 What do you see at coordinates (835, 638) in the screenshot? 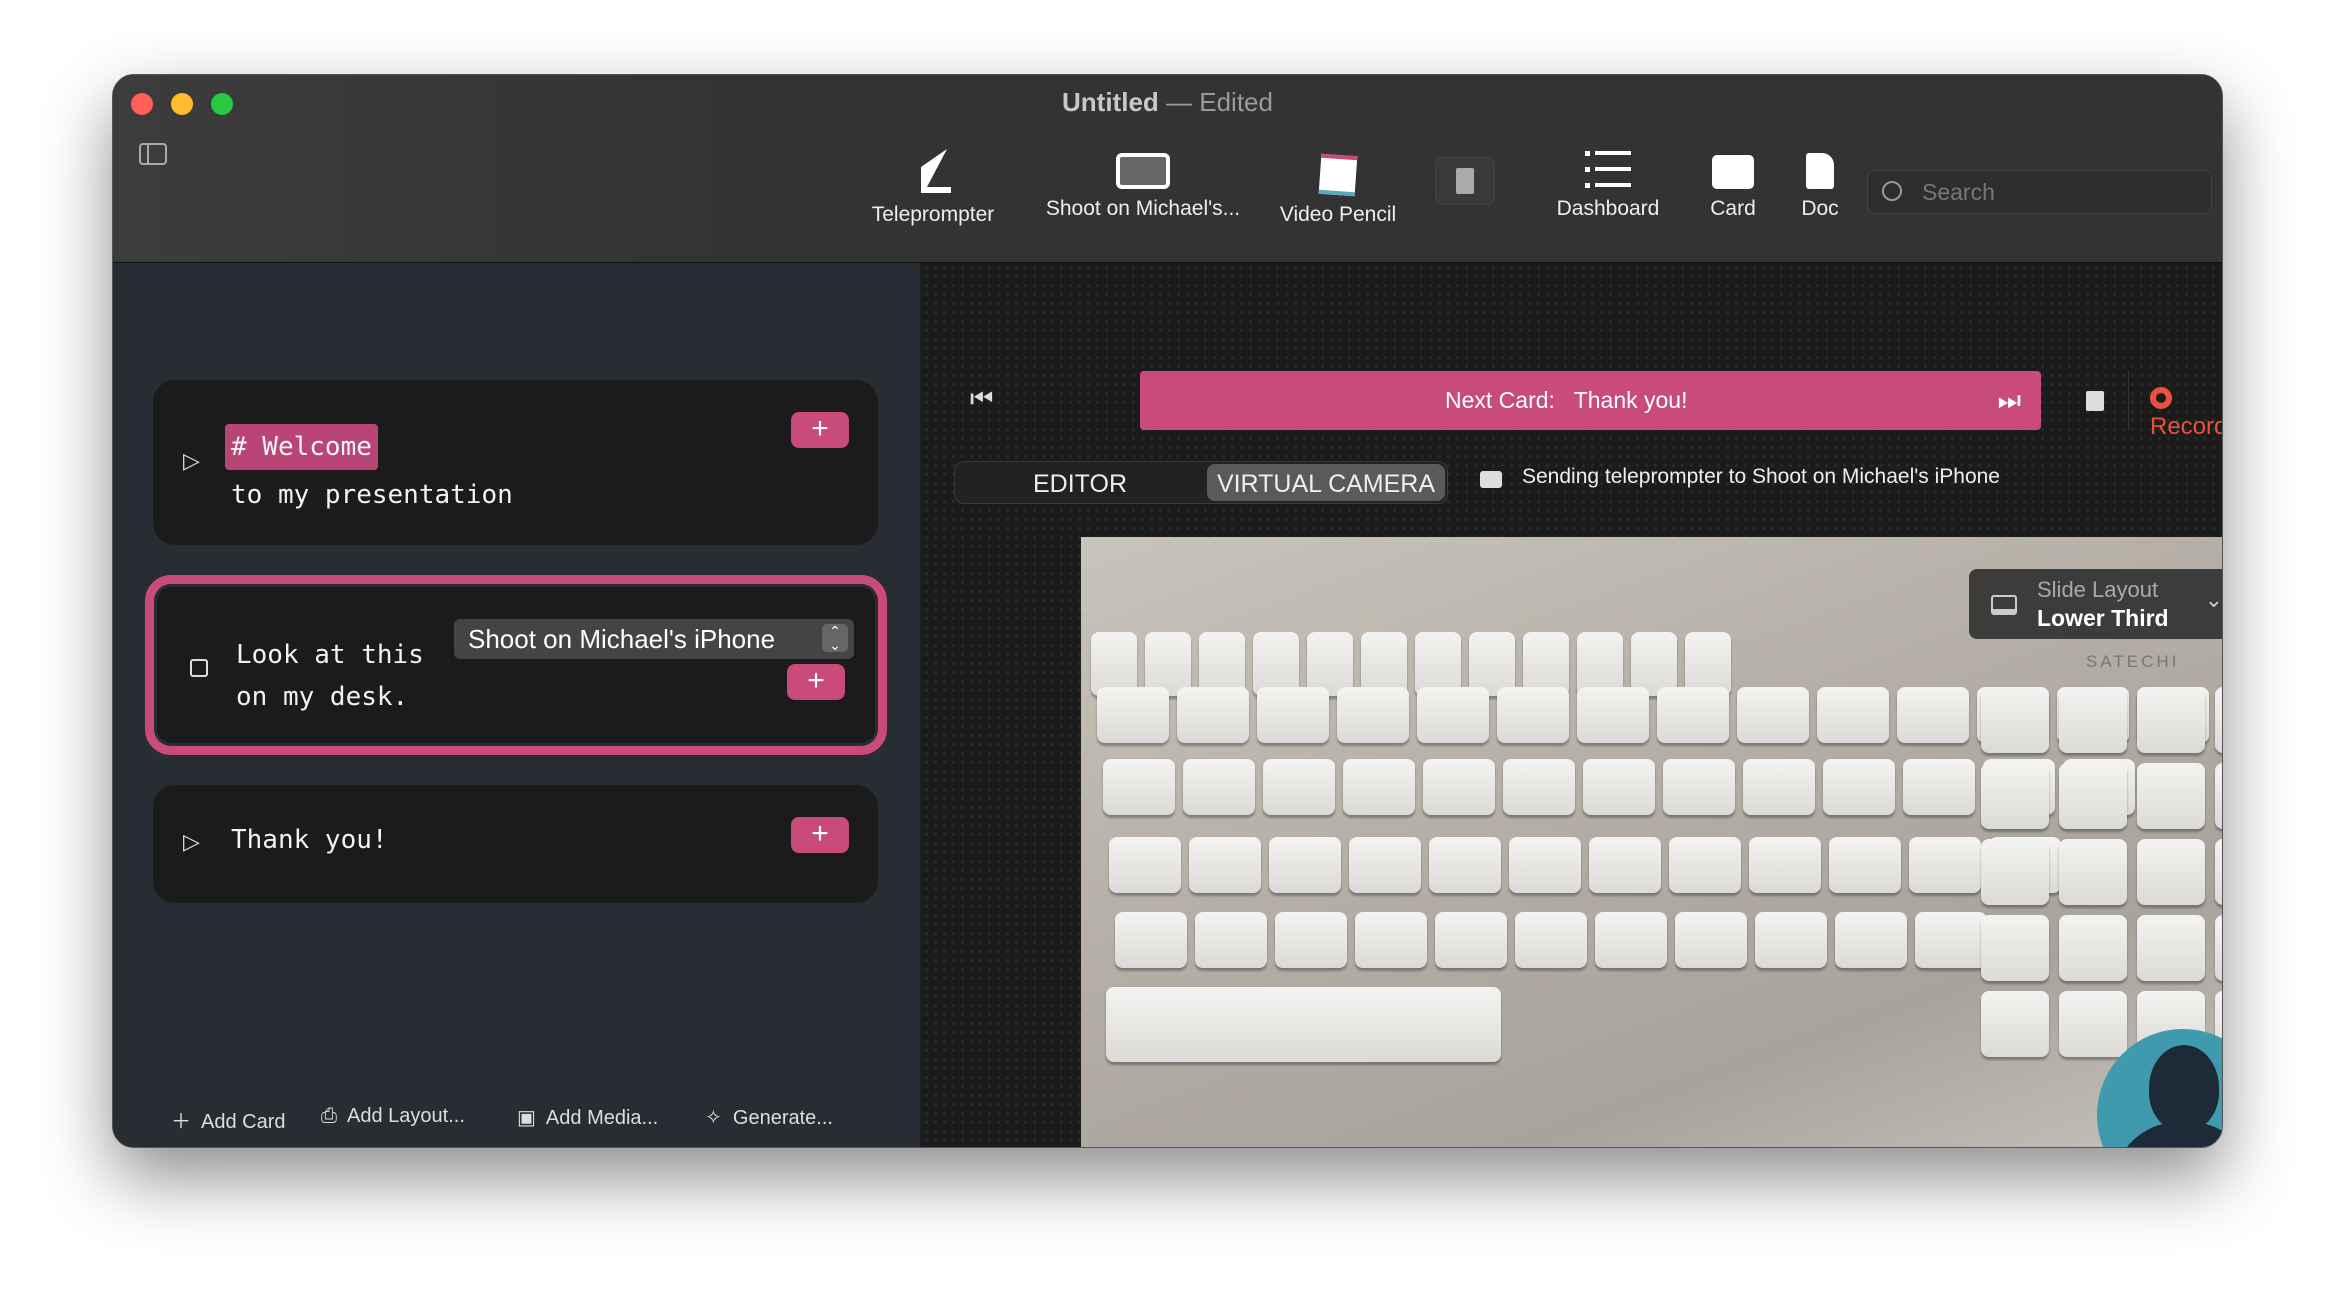
I see `chevron-updown-icon: ⌃ ⌄` at bounding box center [835, 638].